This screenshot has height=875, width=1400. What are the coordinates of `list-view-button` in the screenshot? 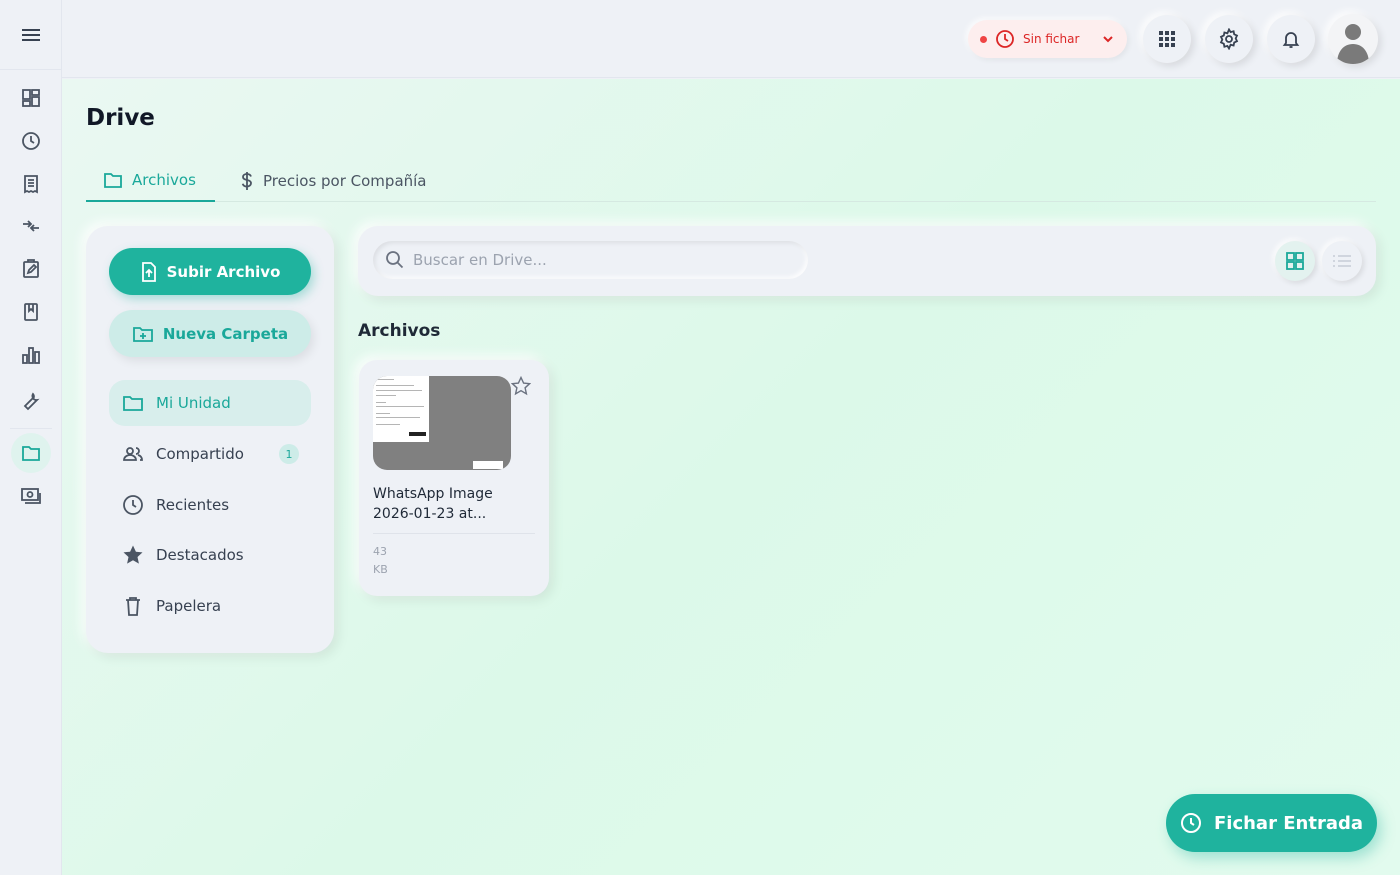 It's located at (1342, 261).